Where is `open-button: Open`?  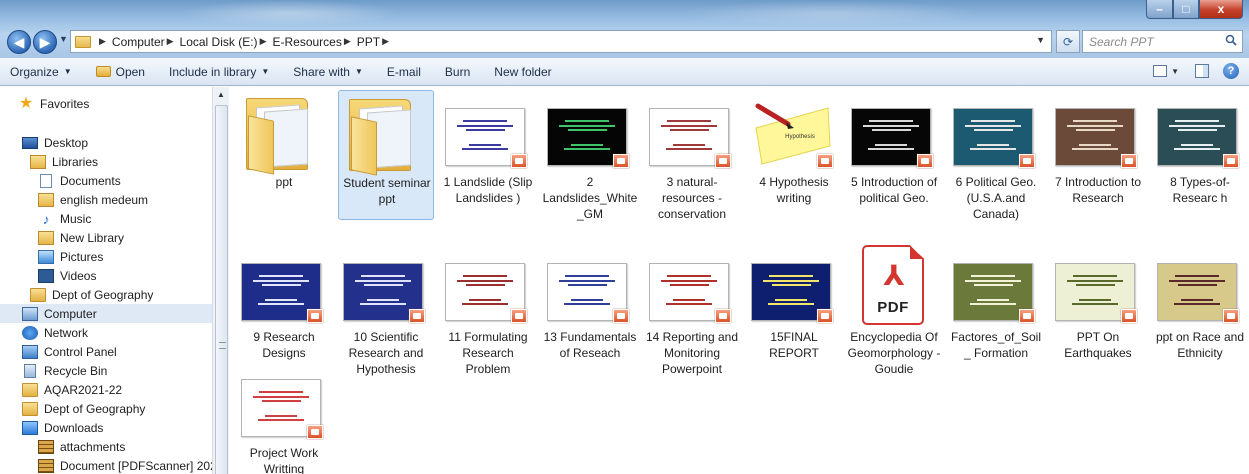 open-button: Open is located at coordinates (120, 71).